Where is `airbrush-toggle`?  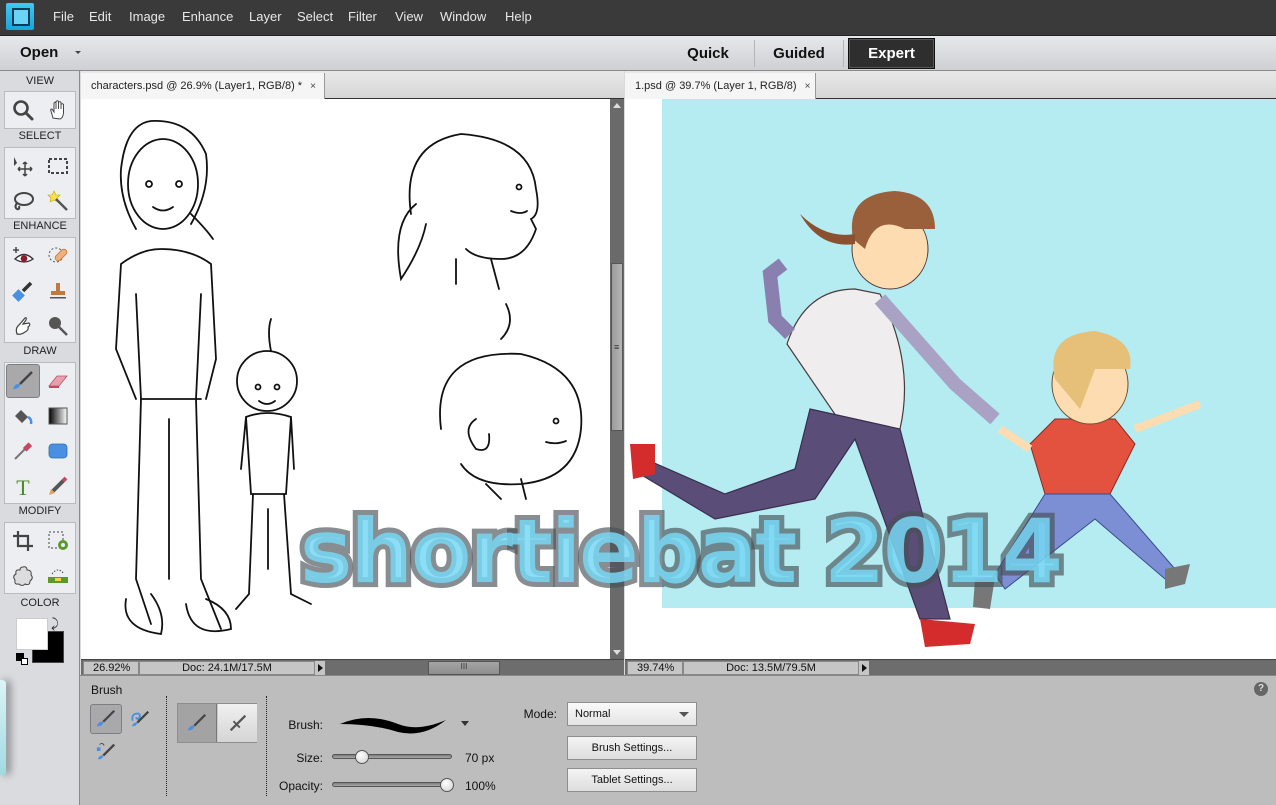 airbrush-toggle is located at coordinates (237, 723).